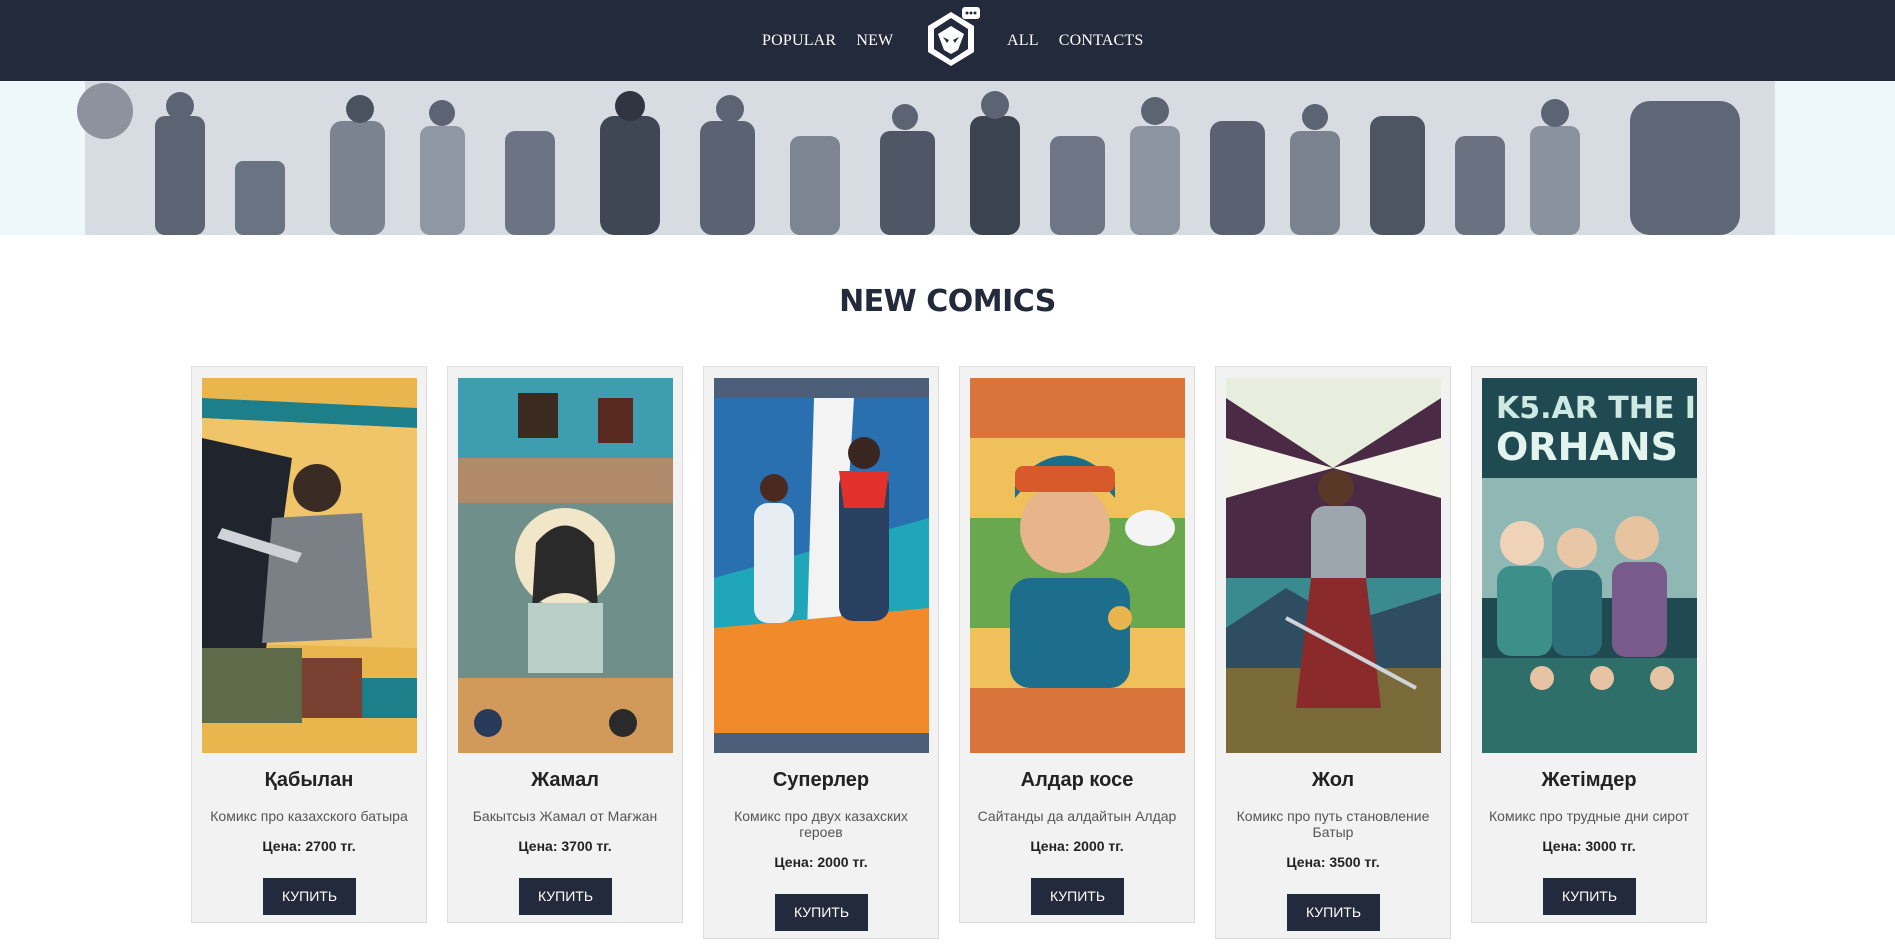 The width and height of the screenshot is (1895, 948). I want to click on nav-link-popular: POPULAR, so click(799, 41).